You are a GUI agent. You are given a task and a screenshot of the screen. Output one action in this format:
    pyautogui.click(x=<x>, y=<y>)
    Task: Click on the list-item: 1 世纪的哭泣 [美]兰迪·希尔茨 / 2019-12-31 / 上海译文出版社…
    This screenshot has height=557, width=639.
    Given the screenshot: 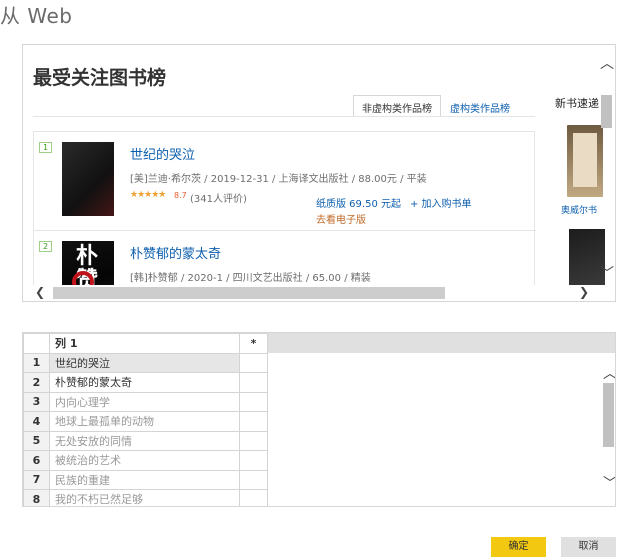 What is the action you would take?
    pyautogui.click(x=285, y=181)
    